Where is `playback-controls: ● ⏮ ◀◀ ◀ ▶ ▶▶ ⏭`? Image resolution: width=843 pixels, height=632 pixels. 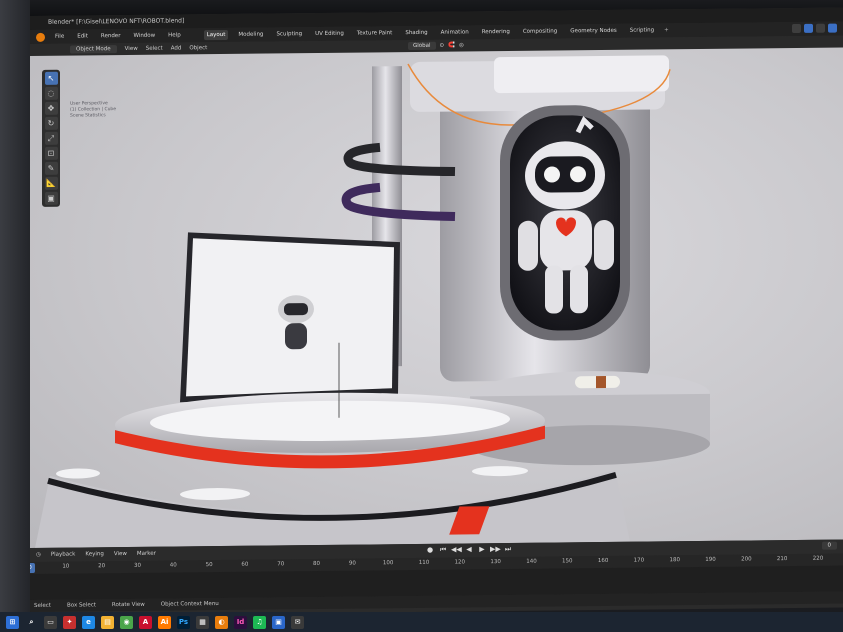
playback-controls: ● ⏮ ◀◀ ◀ ▶ ▶▶ ⏭ is located at coordinates (469, 550).